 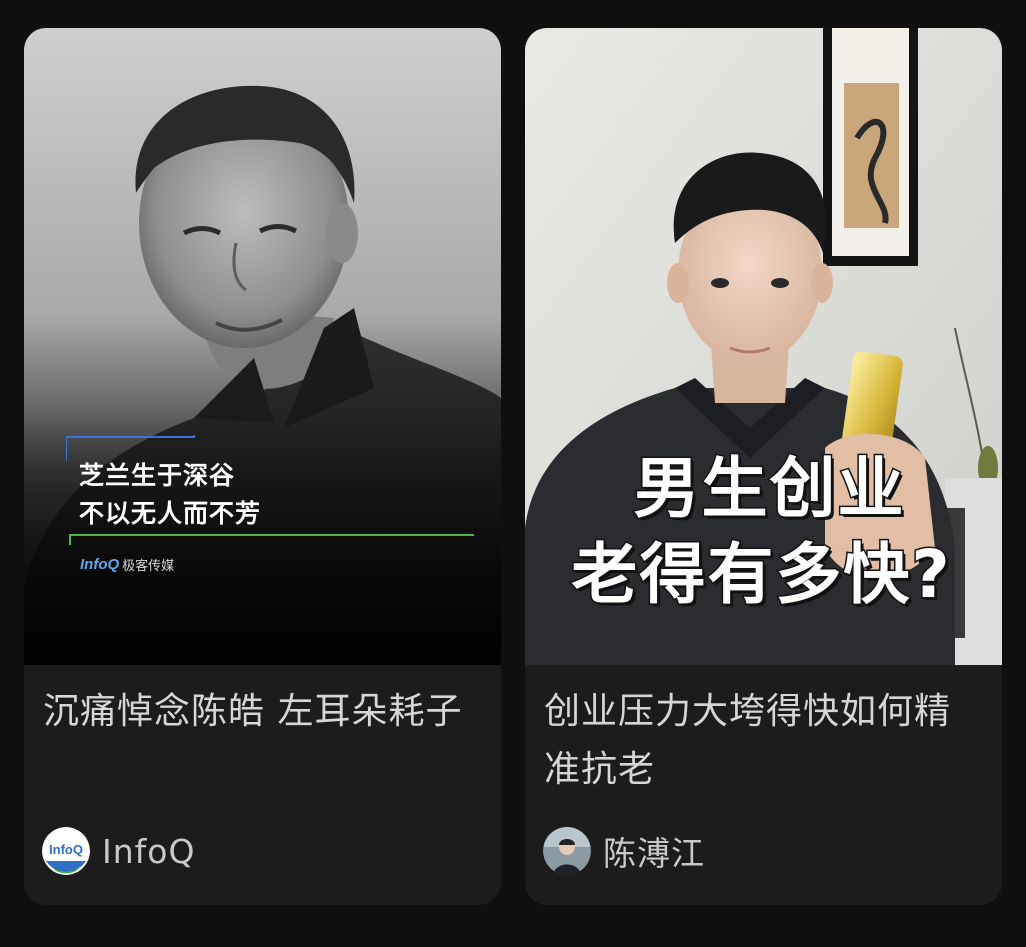 I want to click on brand-media-text: 极客传媒, so click(x=148, y=566).